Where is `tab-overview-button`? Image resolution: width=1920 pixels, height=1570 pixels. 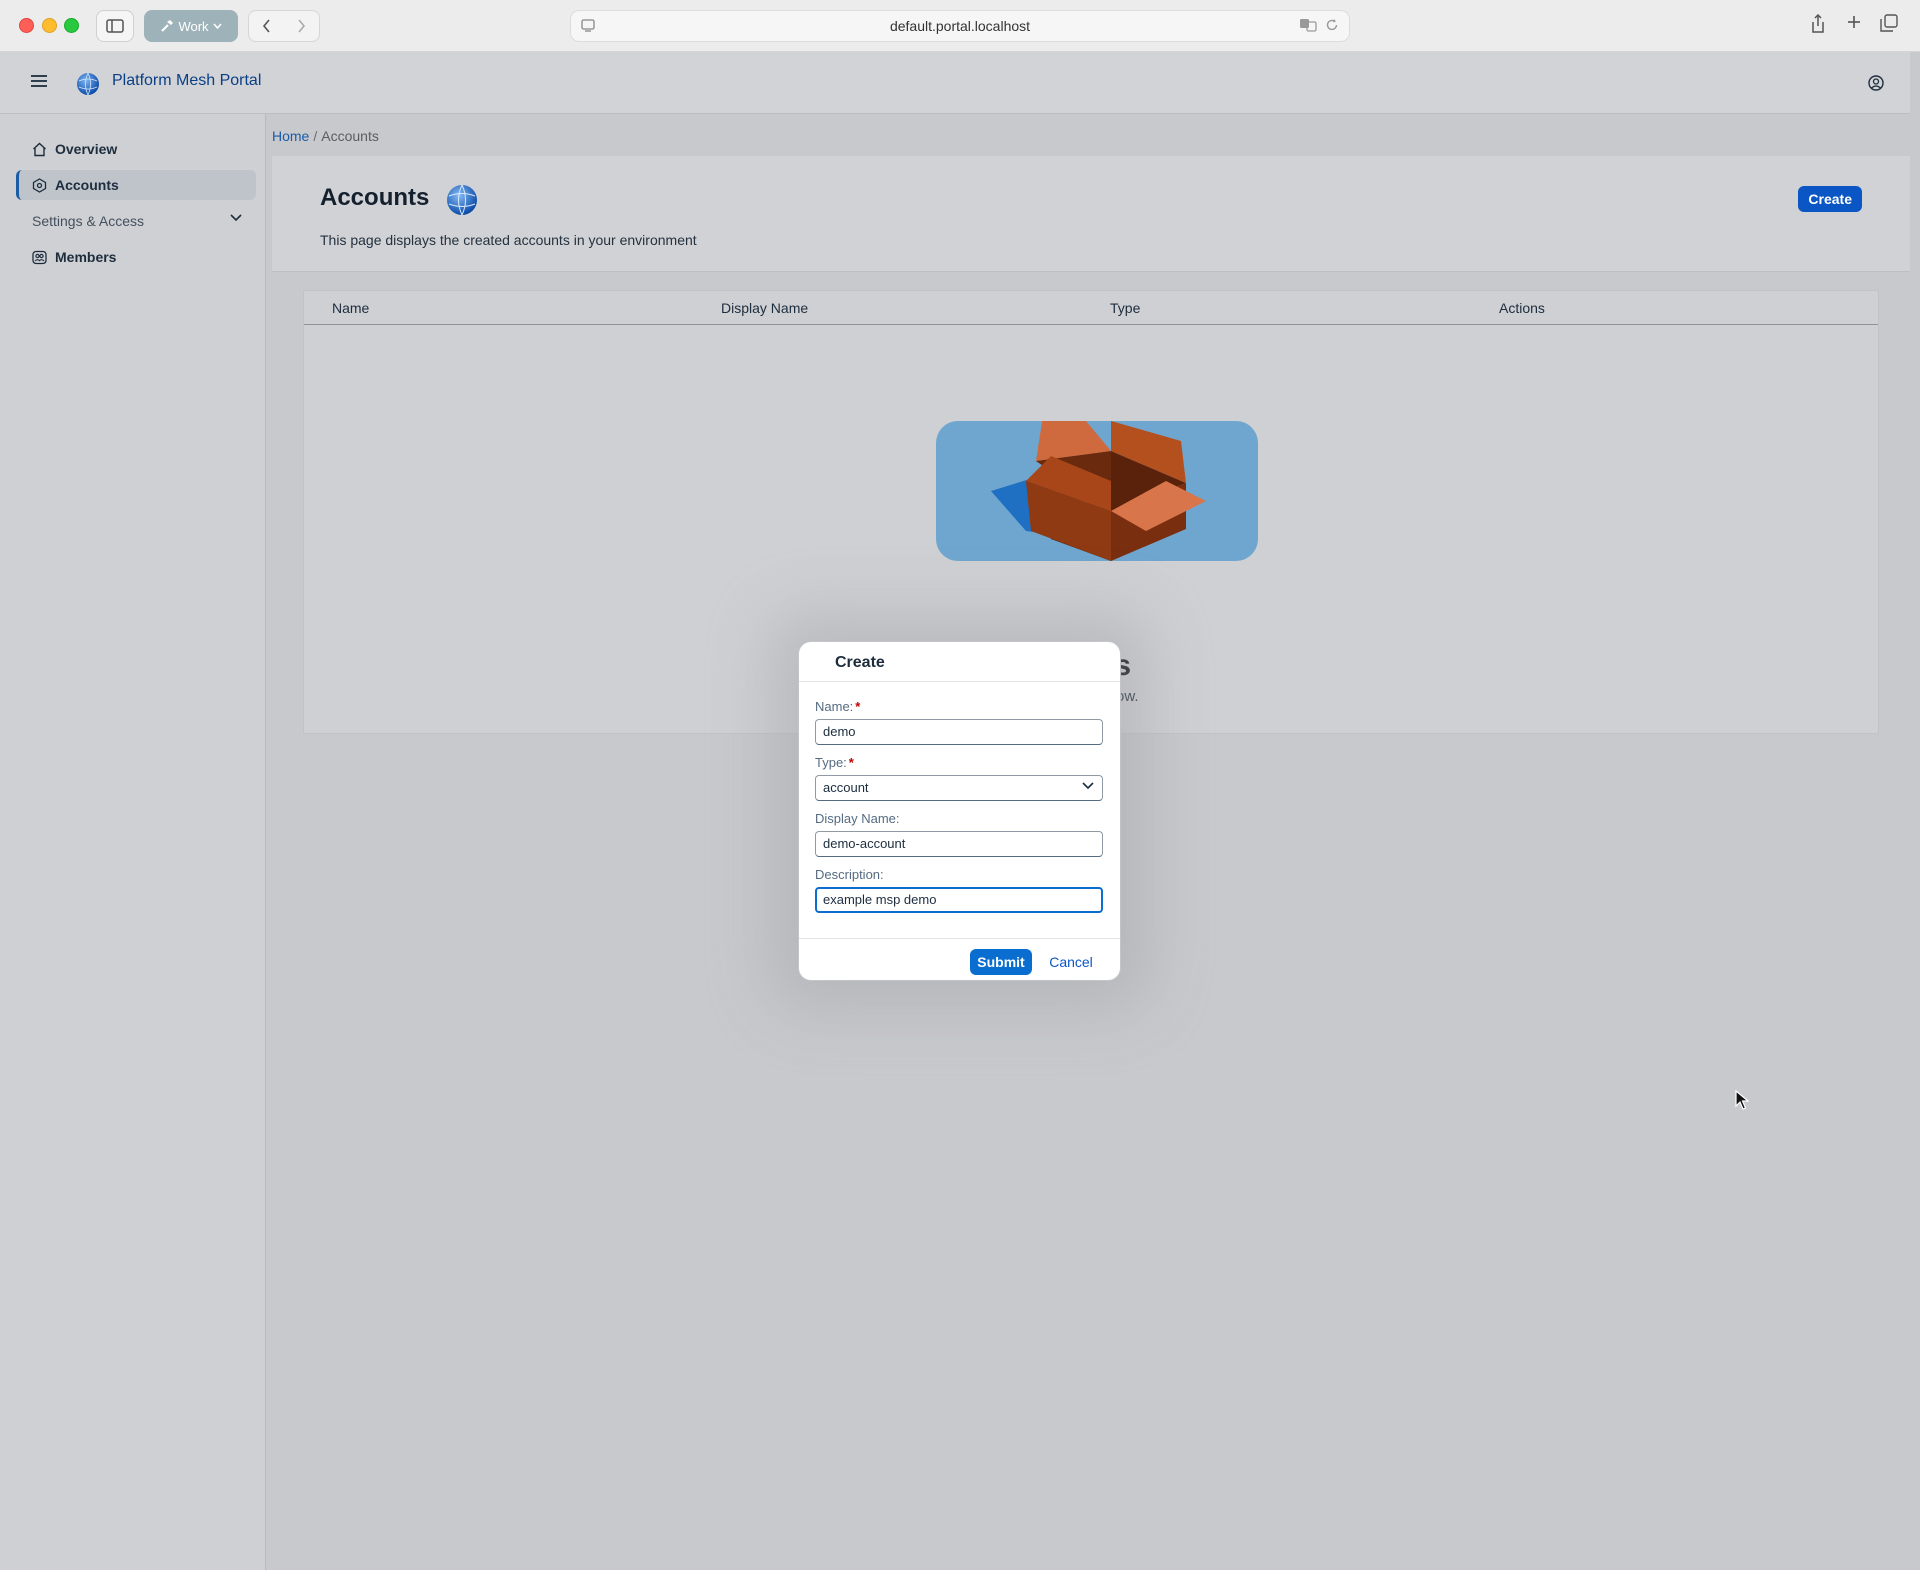 tab-overview-button is located at coordinates (1889, 23).